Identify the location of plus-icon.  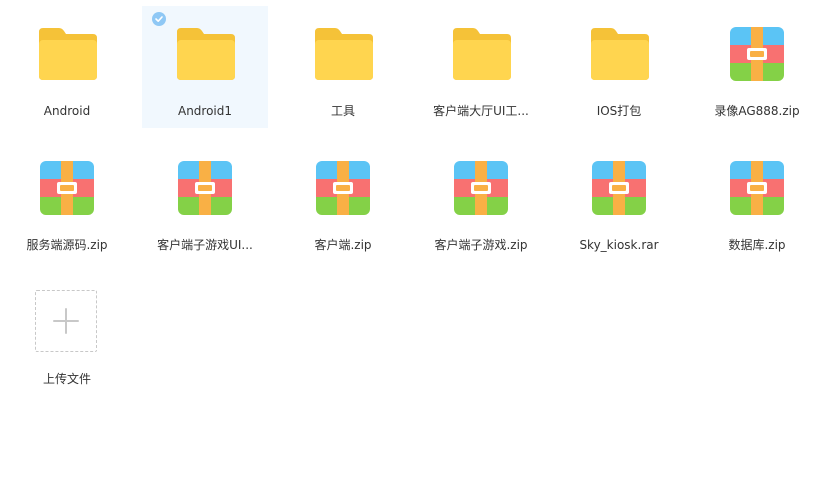
(66, 321).